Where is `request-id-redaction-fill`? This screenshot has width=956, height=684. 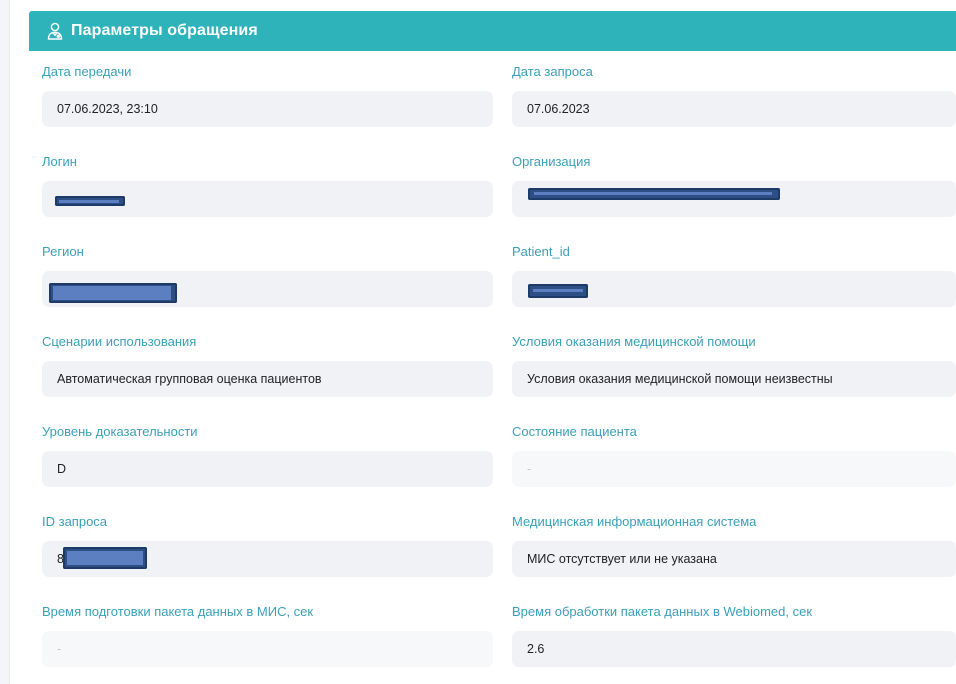
request-id-redaction-fill is located at coordinates (105, 558).